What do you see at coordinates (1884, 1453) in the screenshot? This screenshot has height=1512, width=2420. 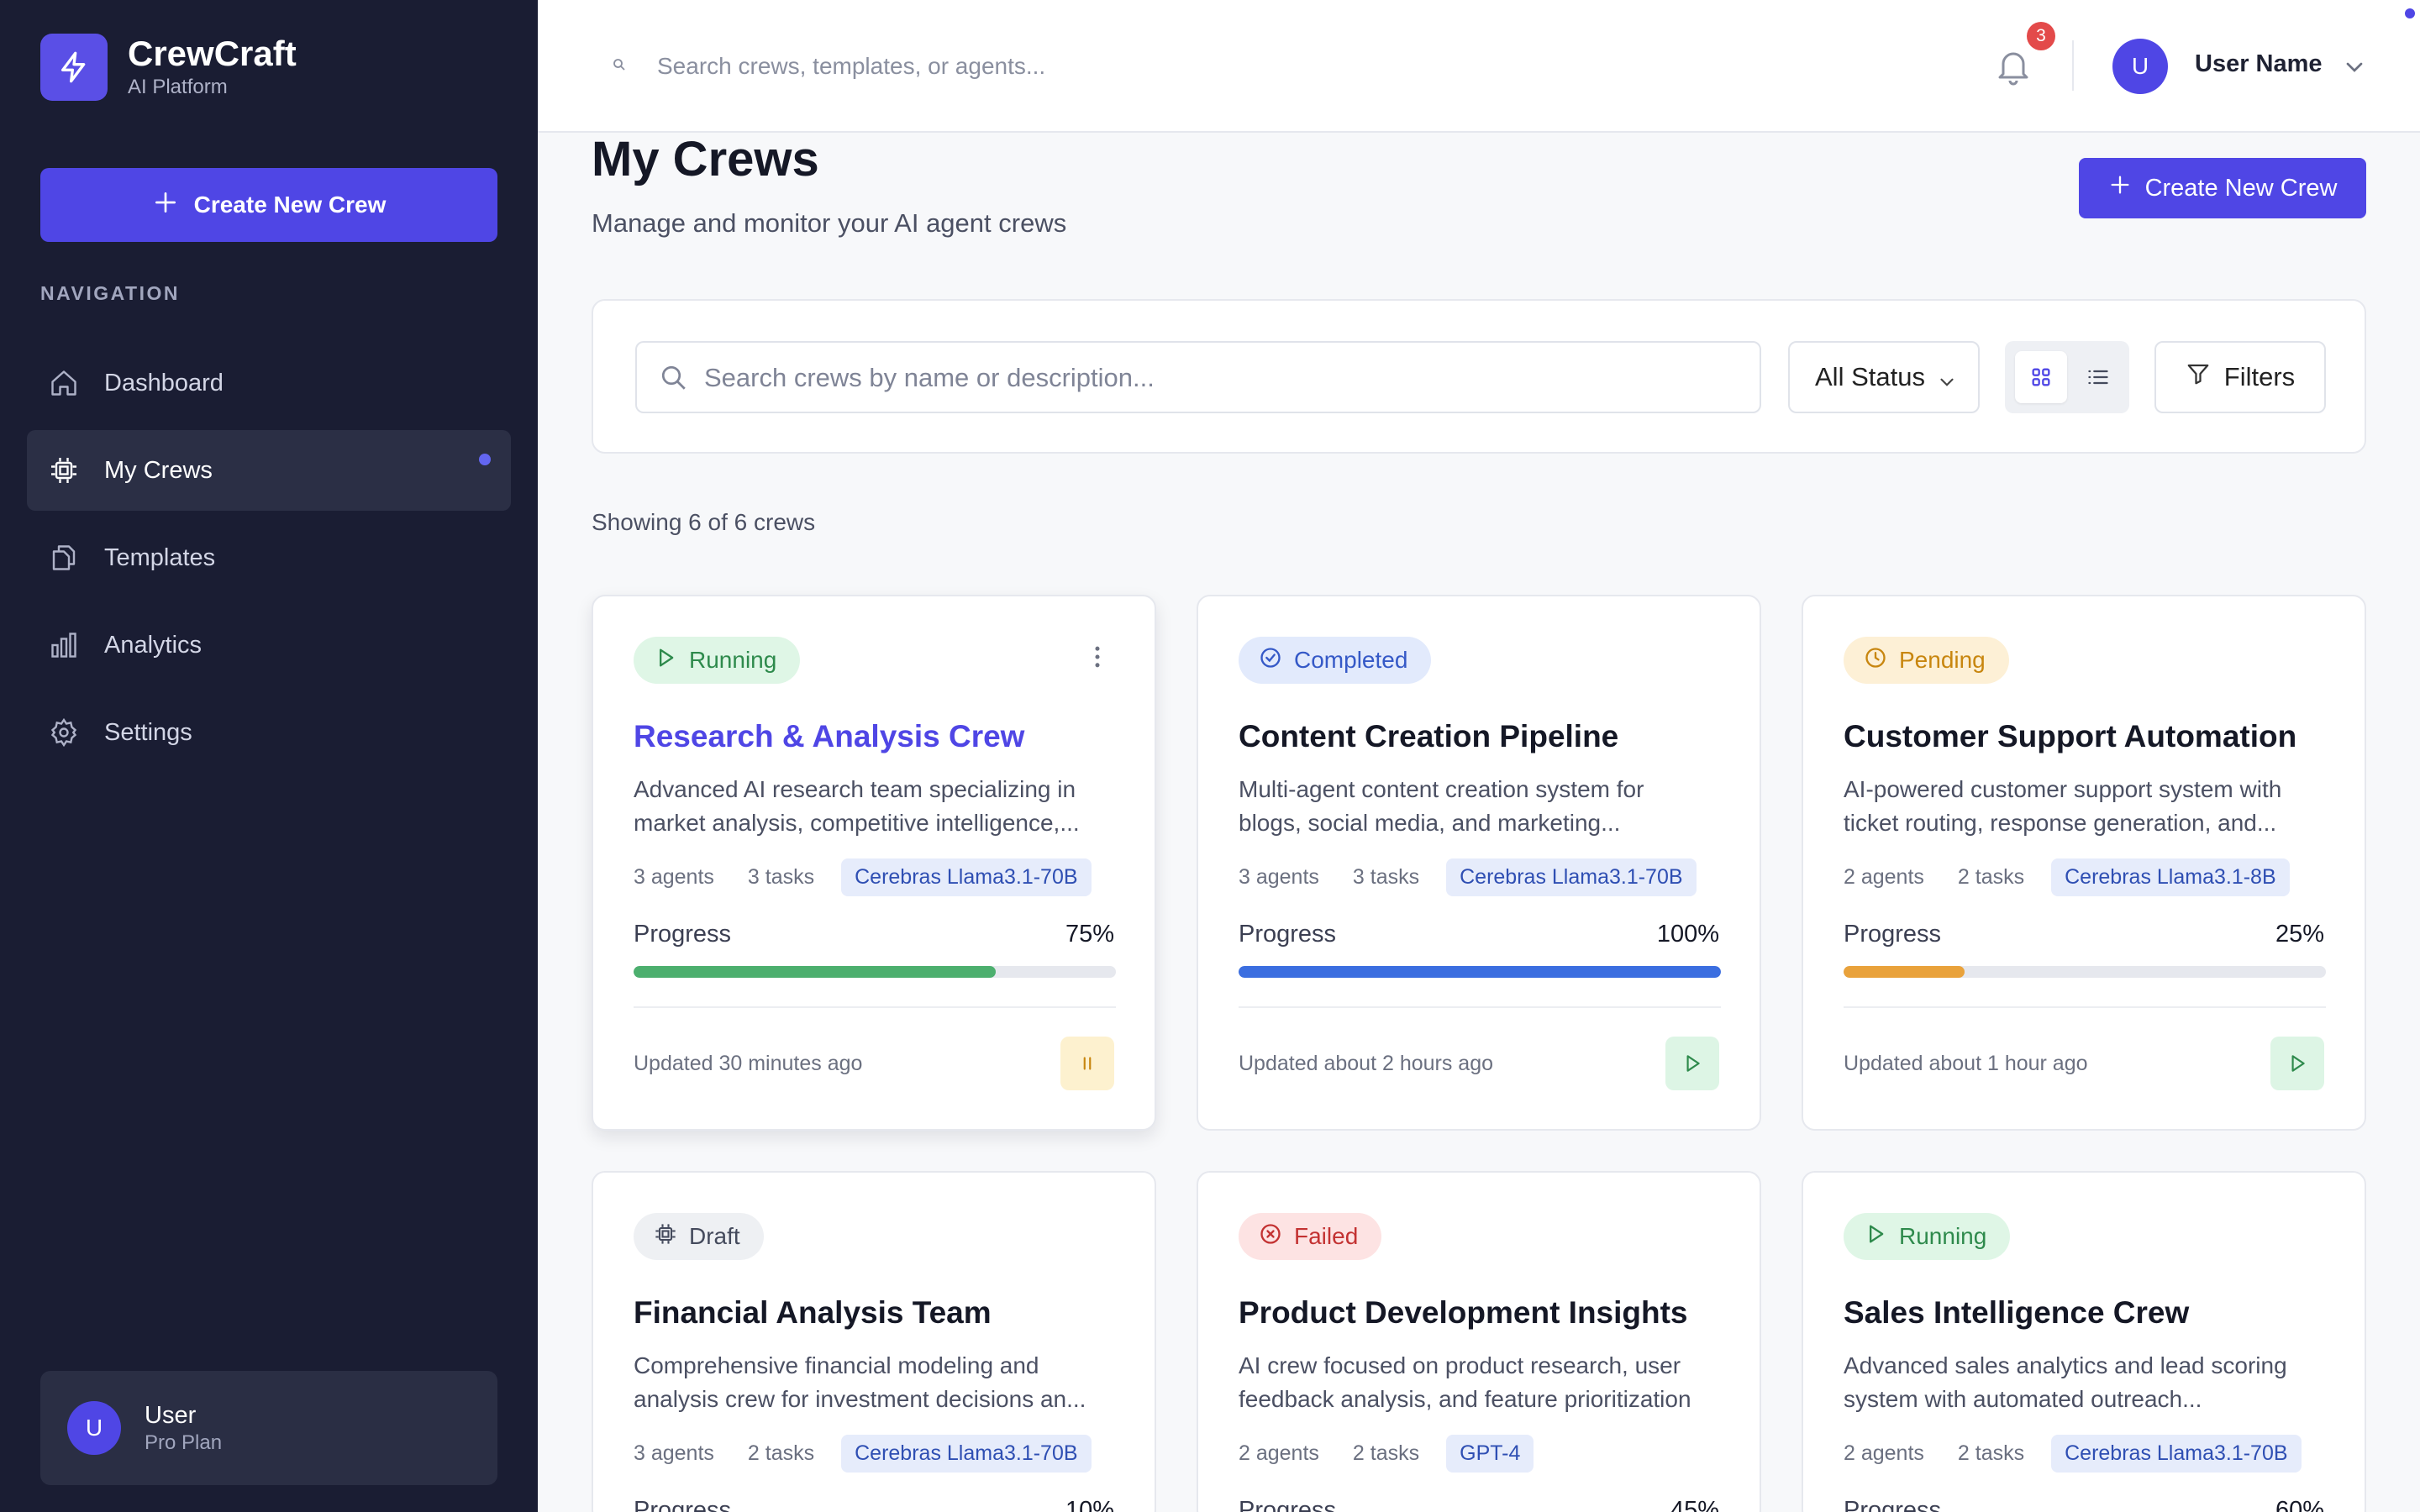 I see `agent-count: 2 agents` at bounding box center [1884, 1453].